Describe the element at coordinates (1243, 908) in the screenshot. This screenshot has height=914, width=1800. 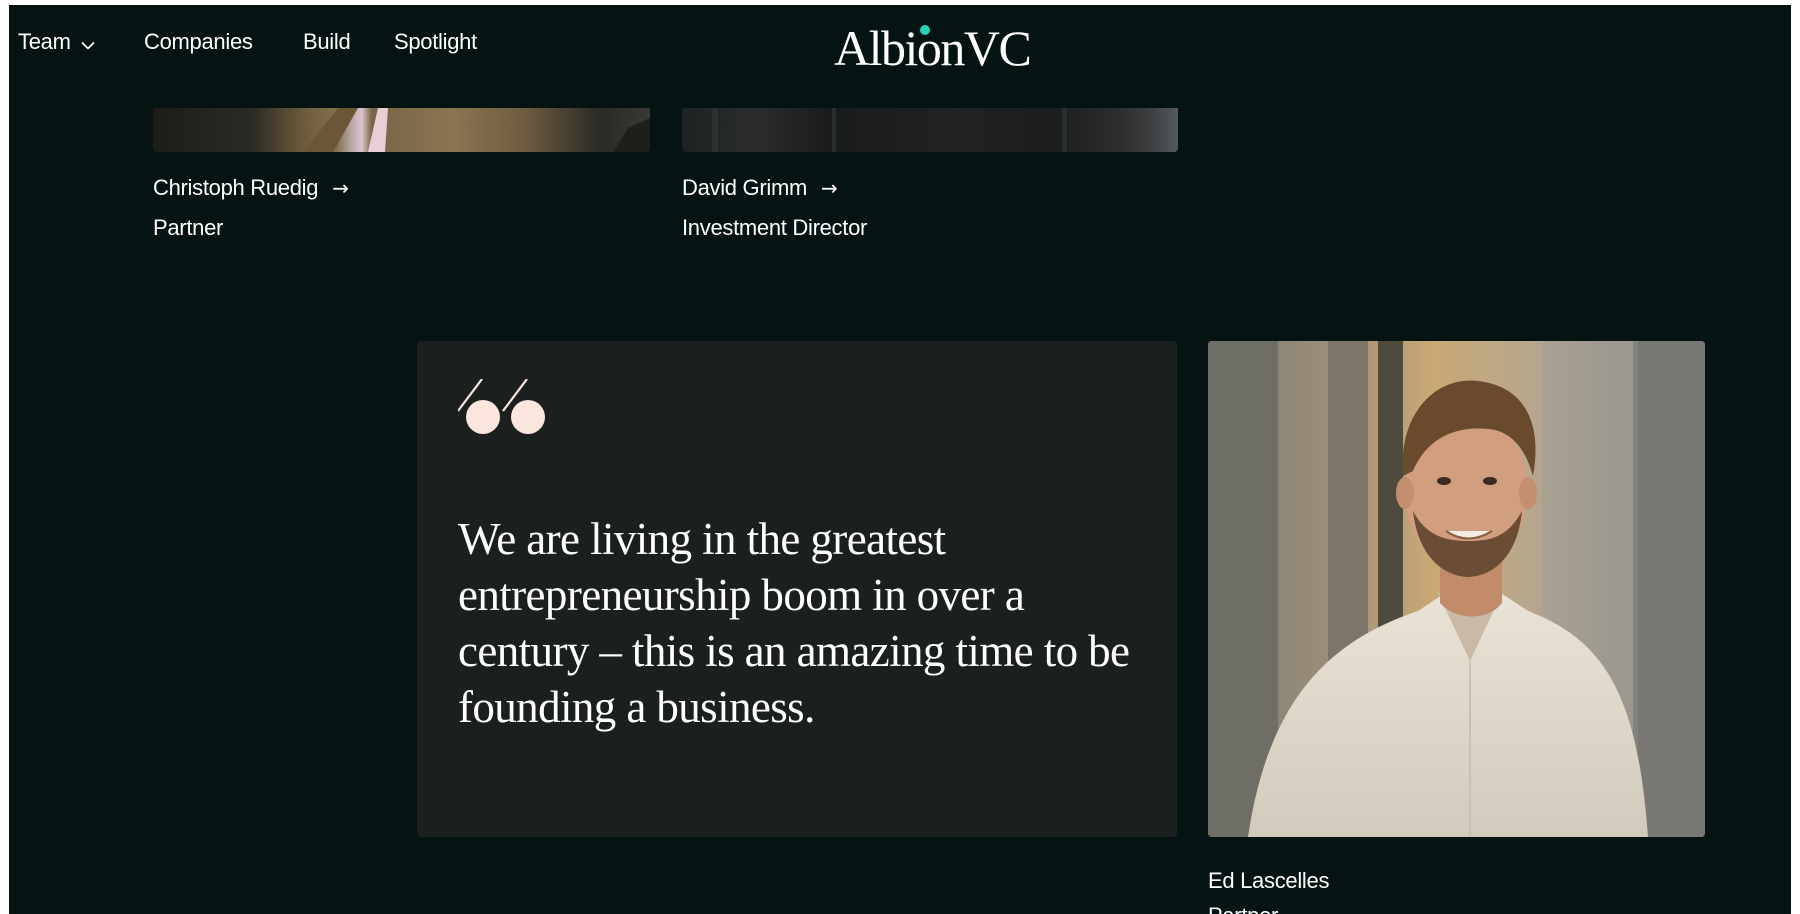
I see `featured-member-role: Partner` at that location.